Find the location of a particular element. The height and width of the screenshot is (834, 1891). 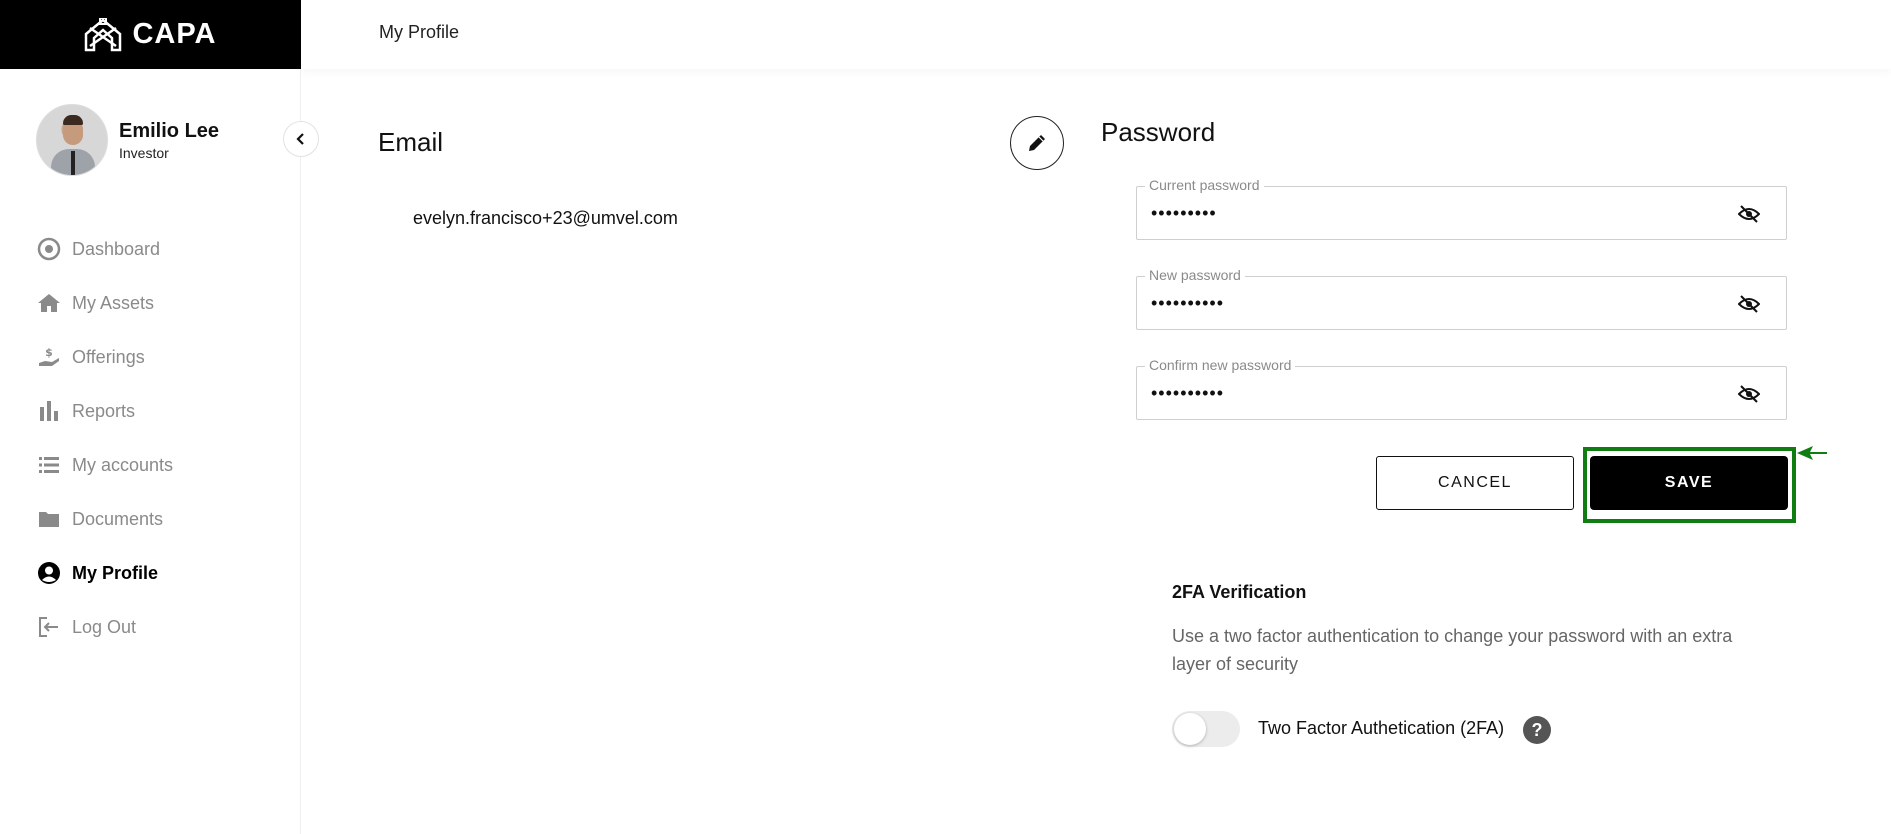

chevron-left-icon is located at coordinates (300, 139).